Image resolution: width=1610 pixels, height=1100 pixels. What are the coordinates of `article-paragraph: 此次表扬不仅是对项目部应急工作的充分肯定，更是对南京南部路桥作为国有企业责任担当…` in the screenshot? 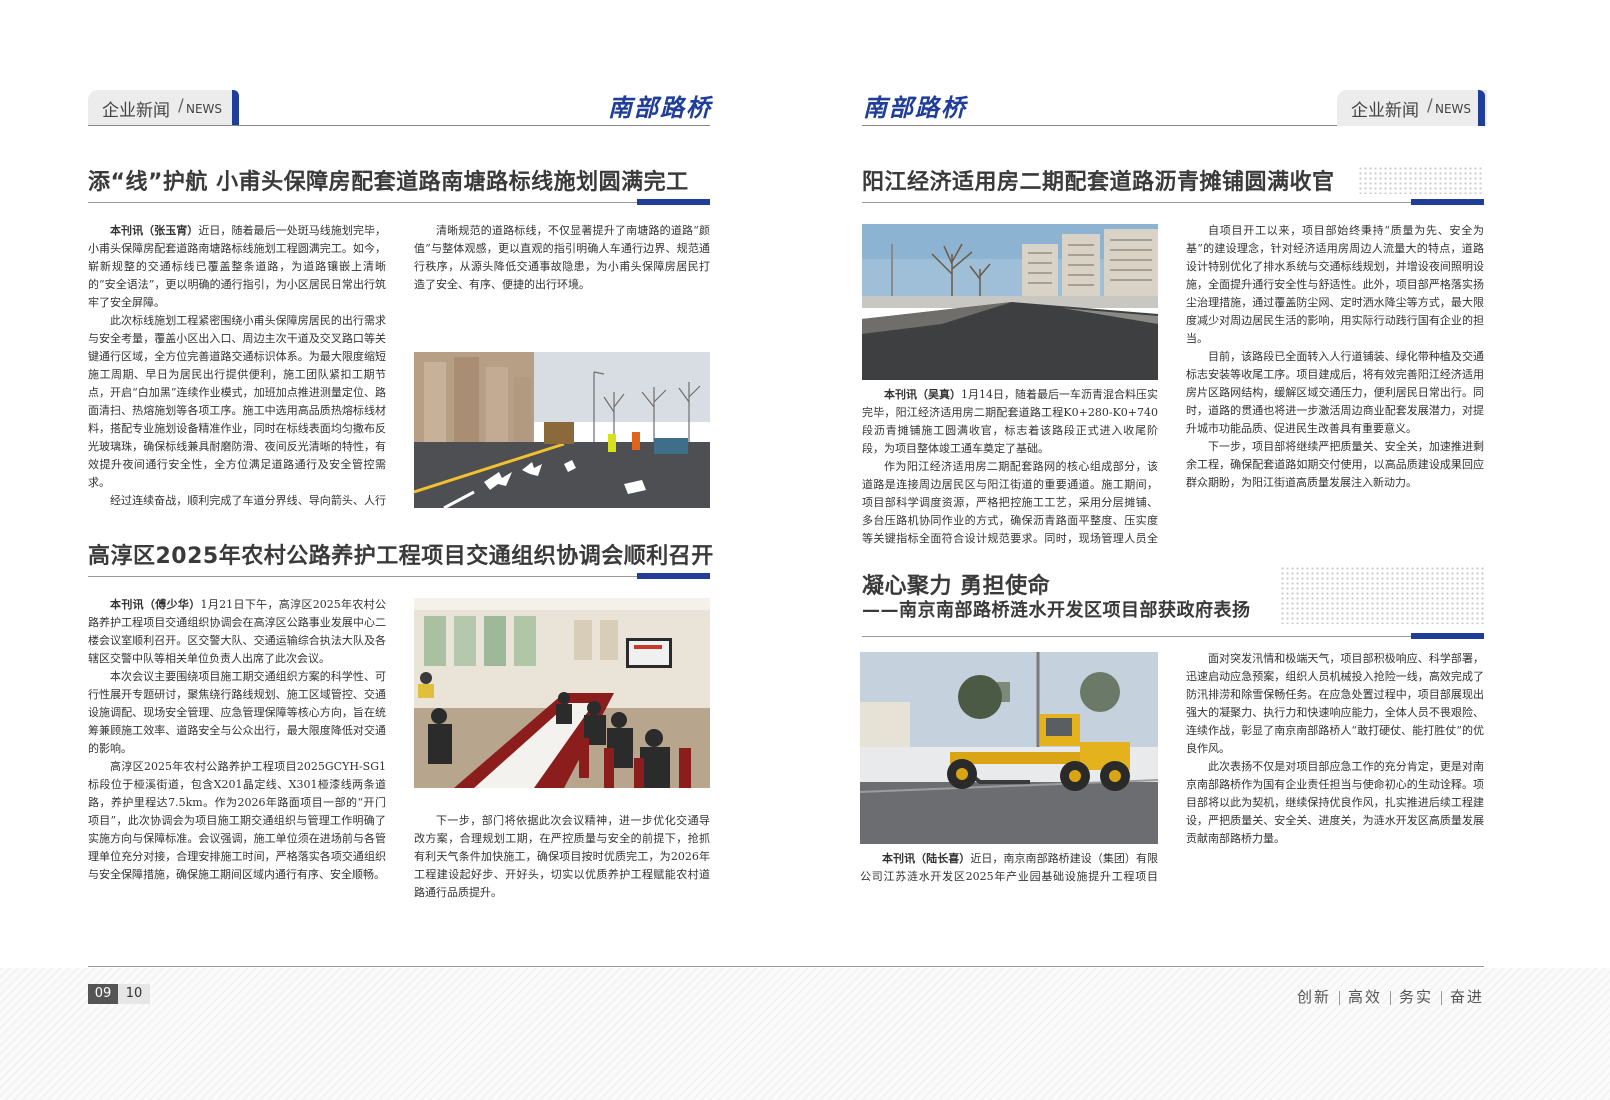 It's located at (1335, 802).